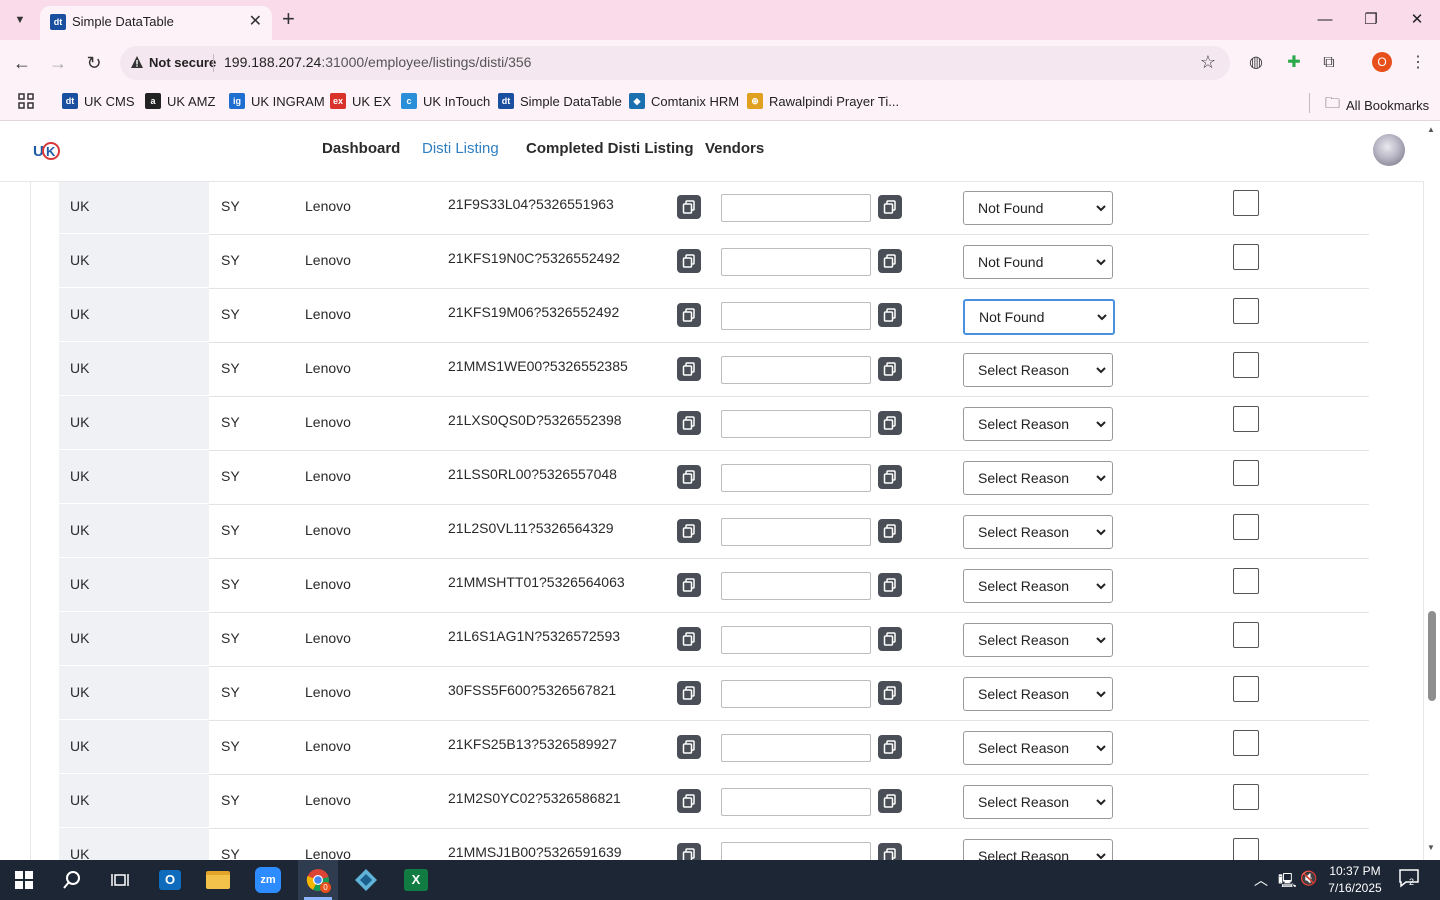  Describe the element at coordinates (1431, 847) in the screenshot. I see `scroll-down-arrow-icon: ▼` at that location.